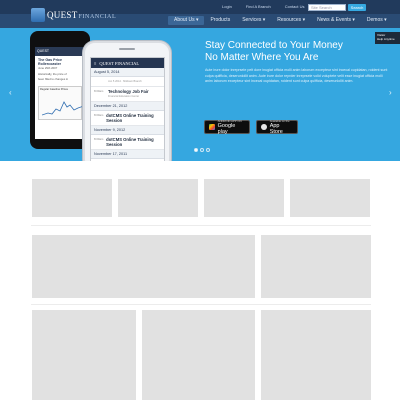 The height and width of the screenshot is (400, 400). I want to click on hero-title-line-2: No Matter Where You Are, so click(262, 57).